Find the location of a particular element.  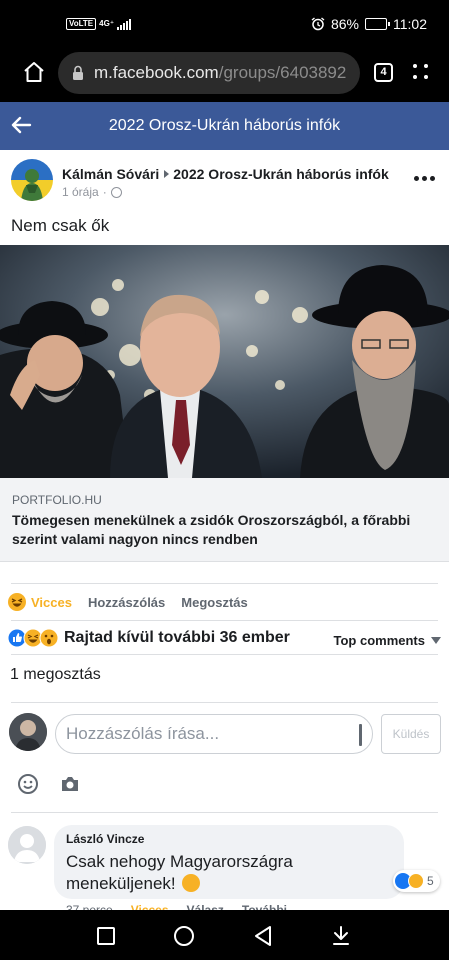

react-button: Vicces is located at coordinates (40, 602).